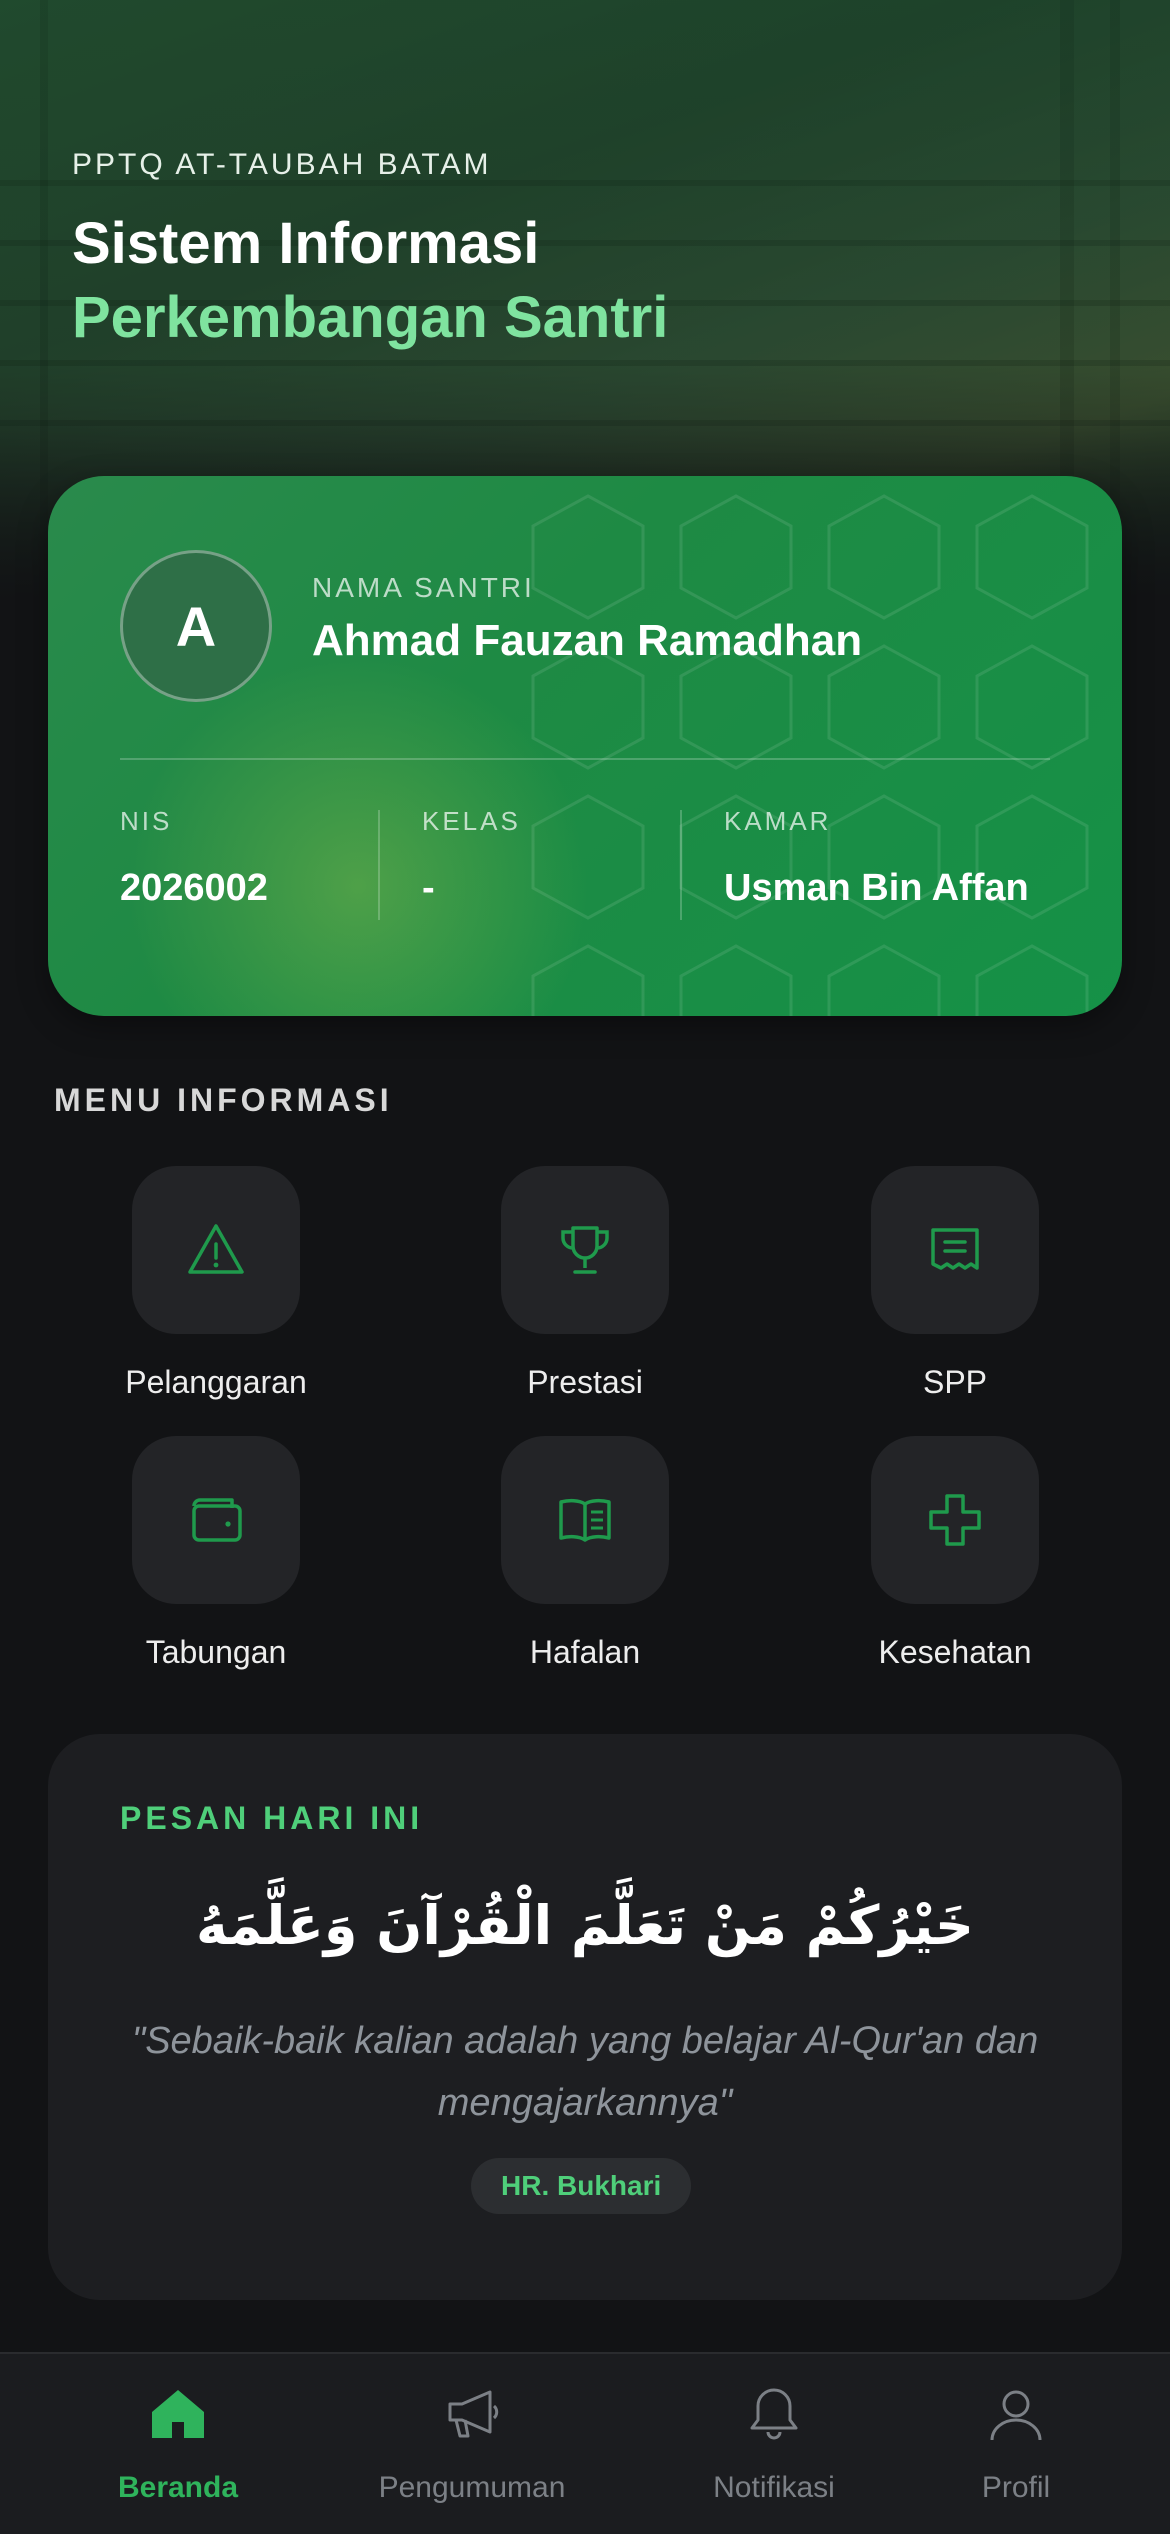 This screenshot has height=2534, width=1170. I want to click on menu-item-pelanggaran: Pelanggaran, so click(216, 1283).